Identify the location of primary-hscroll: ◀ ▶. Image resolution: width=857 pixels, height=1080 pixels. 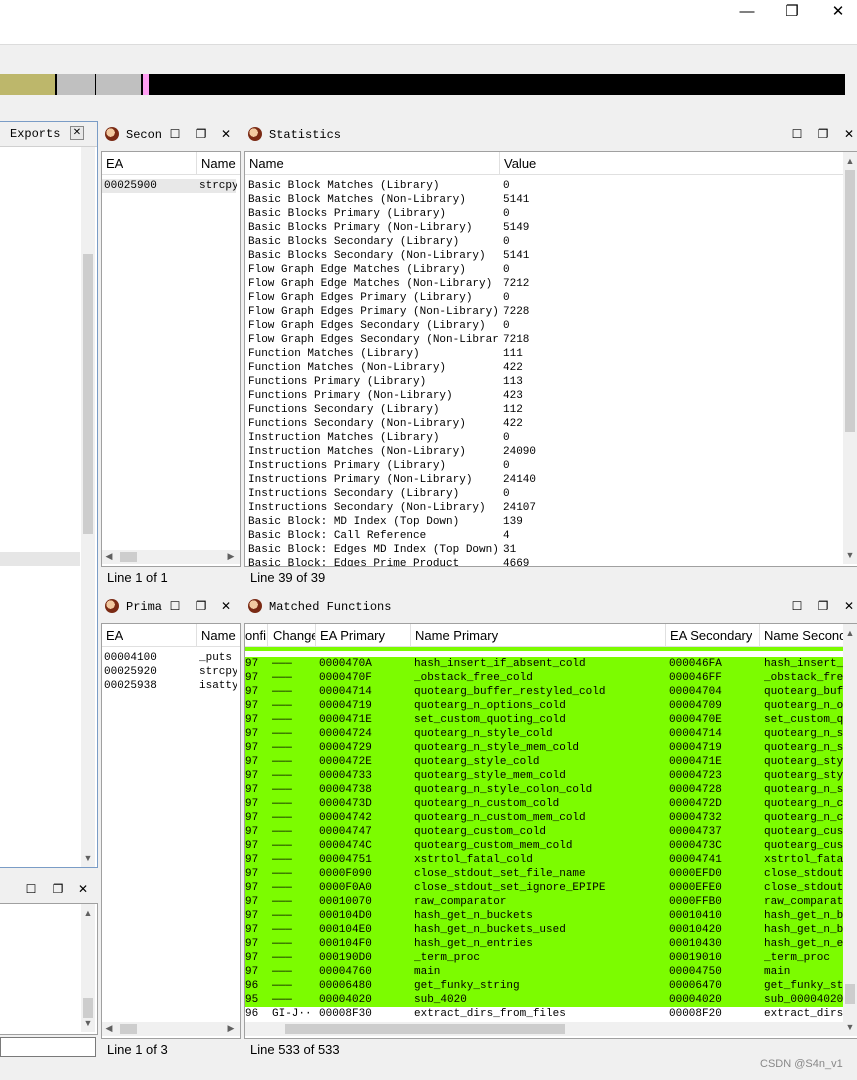
(171, 1029).